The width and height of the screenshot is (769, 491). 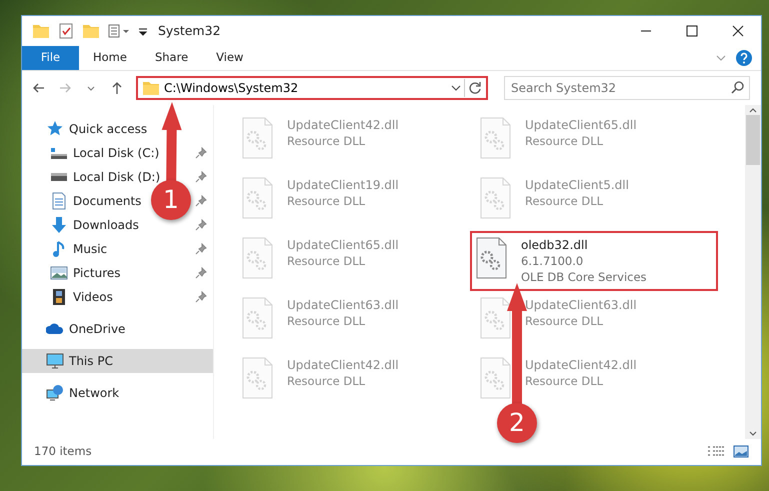 What do you see at coordinates (491, 258) in the screenshot?
I see `dll-file-icon` at bounding box center [491, 258].